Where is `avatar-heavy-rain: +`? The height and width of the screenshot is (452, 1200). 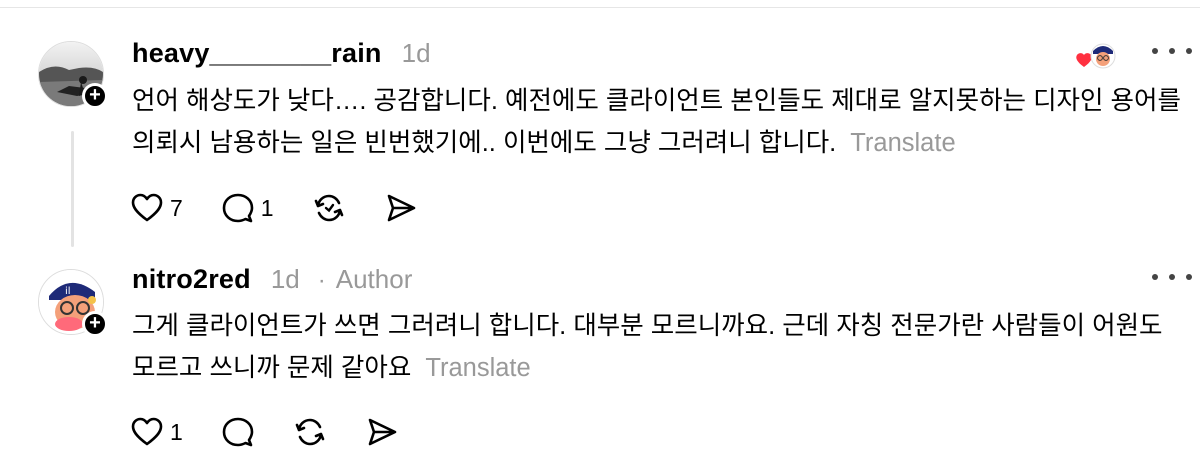 avatar-heavy-rain: + is located at coordinates (73, 76).